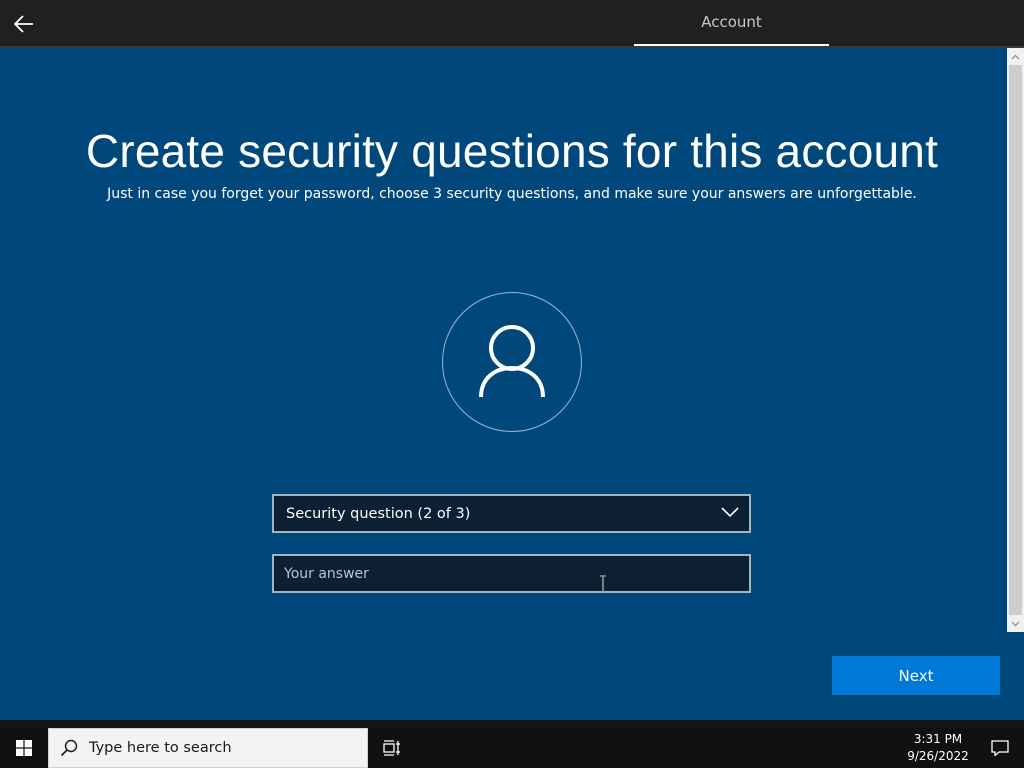  I want to click on task-view-button, so click(392, 748).